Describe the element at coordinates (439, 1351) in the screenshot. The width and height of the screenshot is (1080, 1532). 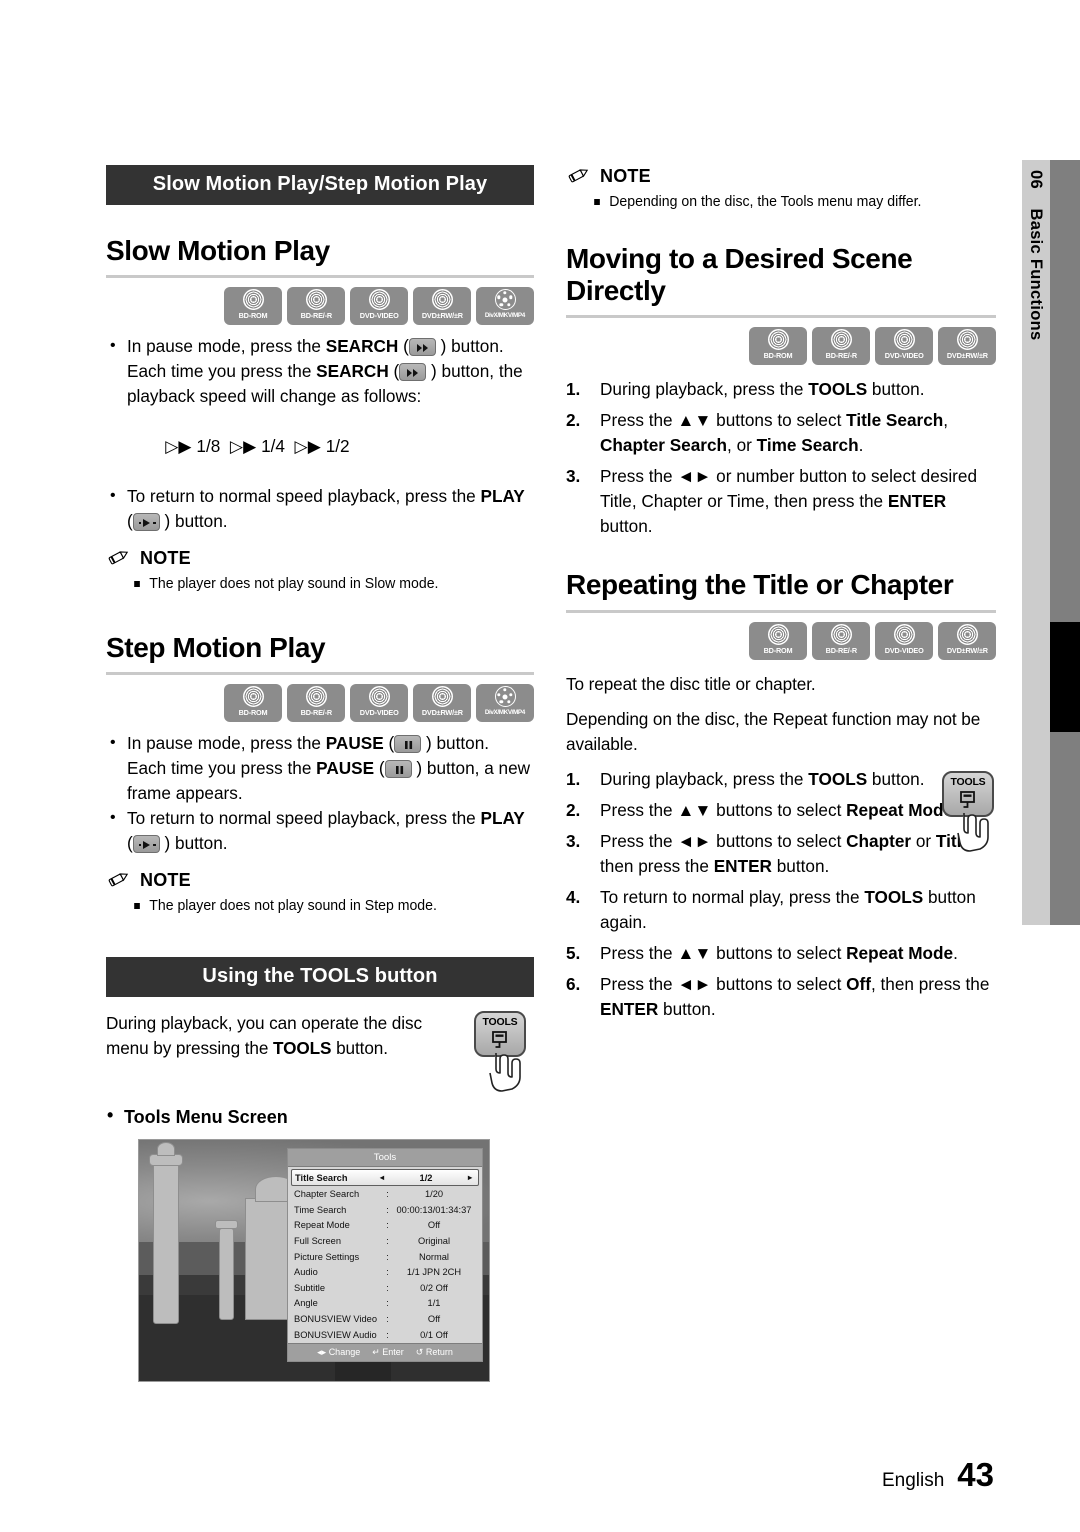
I see `footer-key-label: Return` at that location.